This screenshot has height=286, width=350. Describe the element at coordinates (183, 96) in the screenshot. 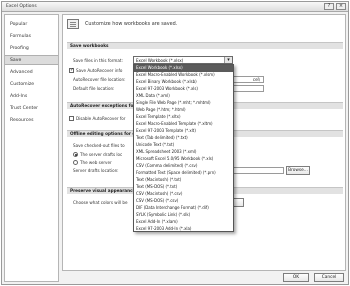

I see `dropdown-option-xml-data: XML Data (*.xml)` at that location.